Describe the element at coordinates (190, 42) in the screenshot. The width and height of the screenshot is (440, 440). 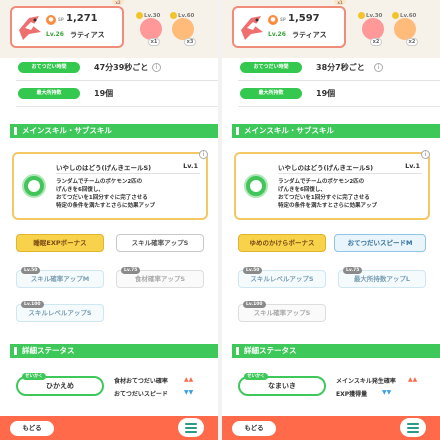
I see `berry-count: x3` at that location.